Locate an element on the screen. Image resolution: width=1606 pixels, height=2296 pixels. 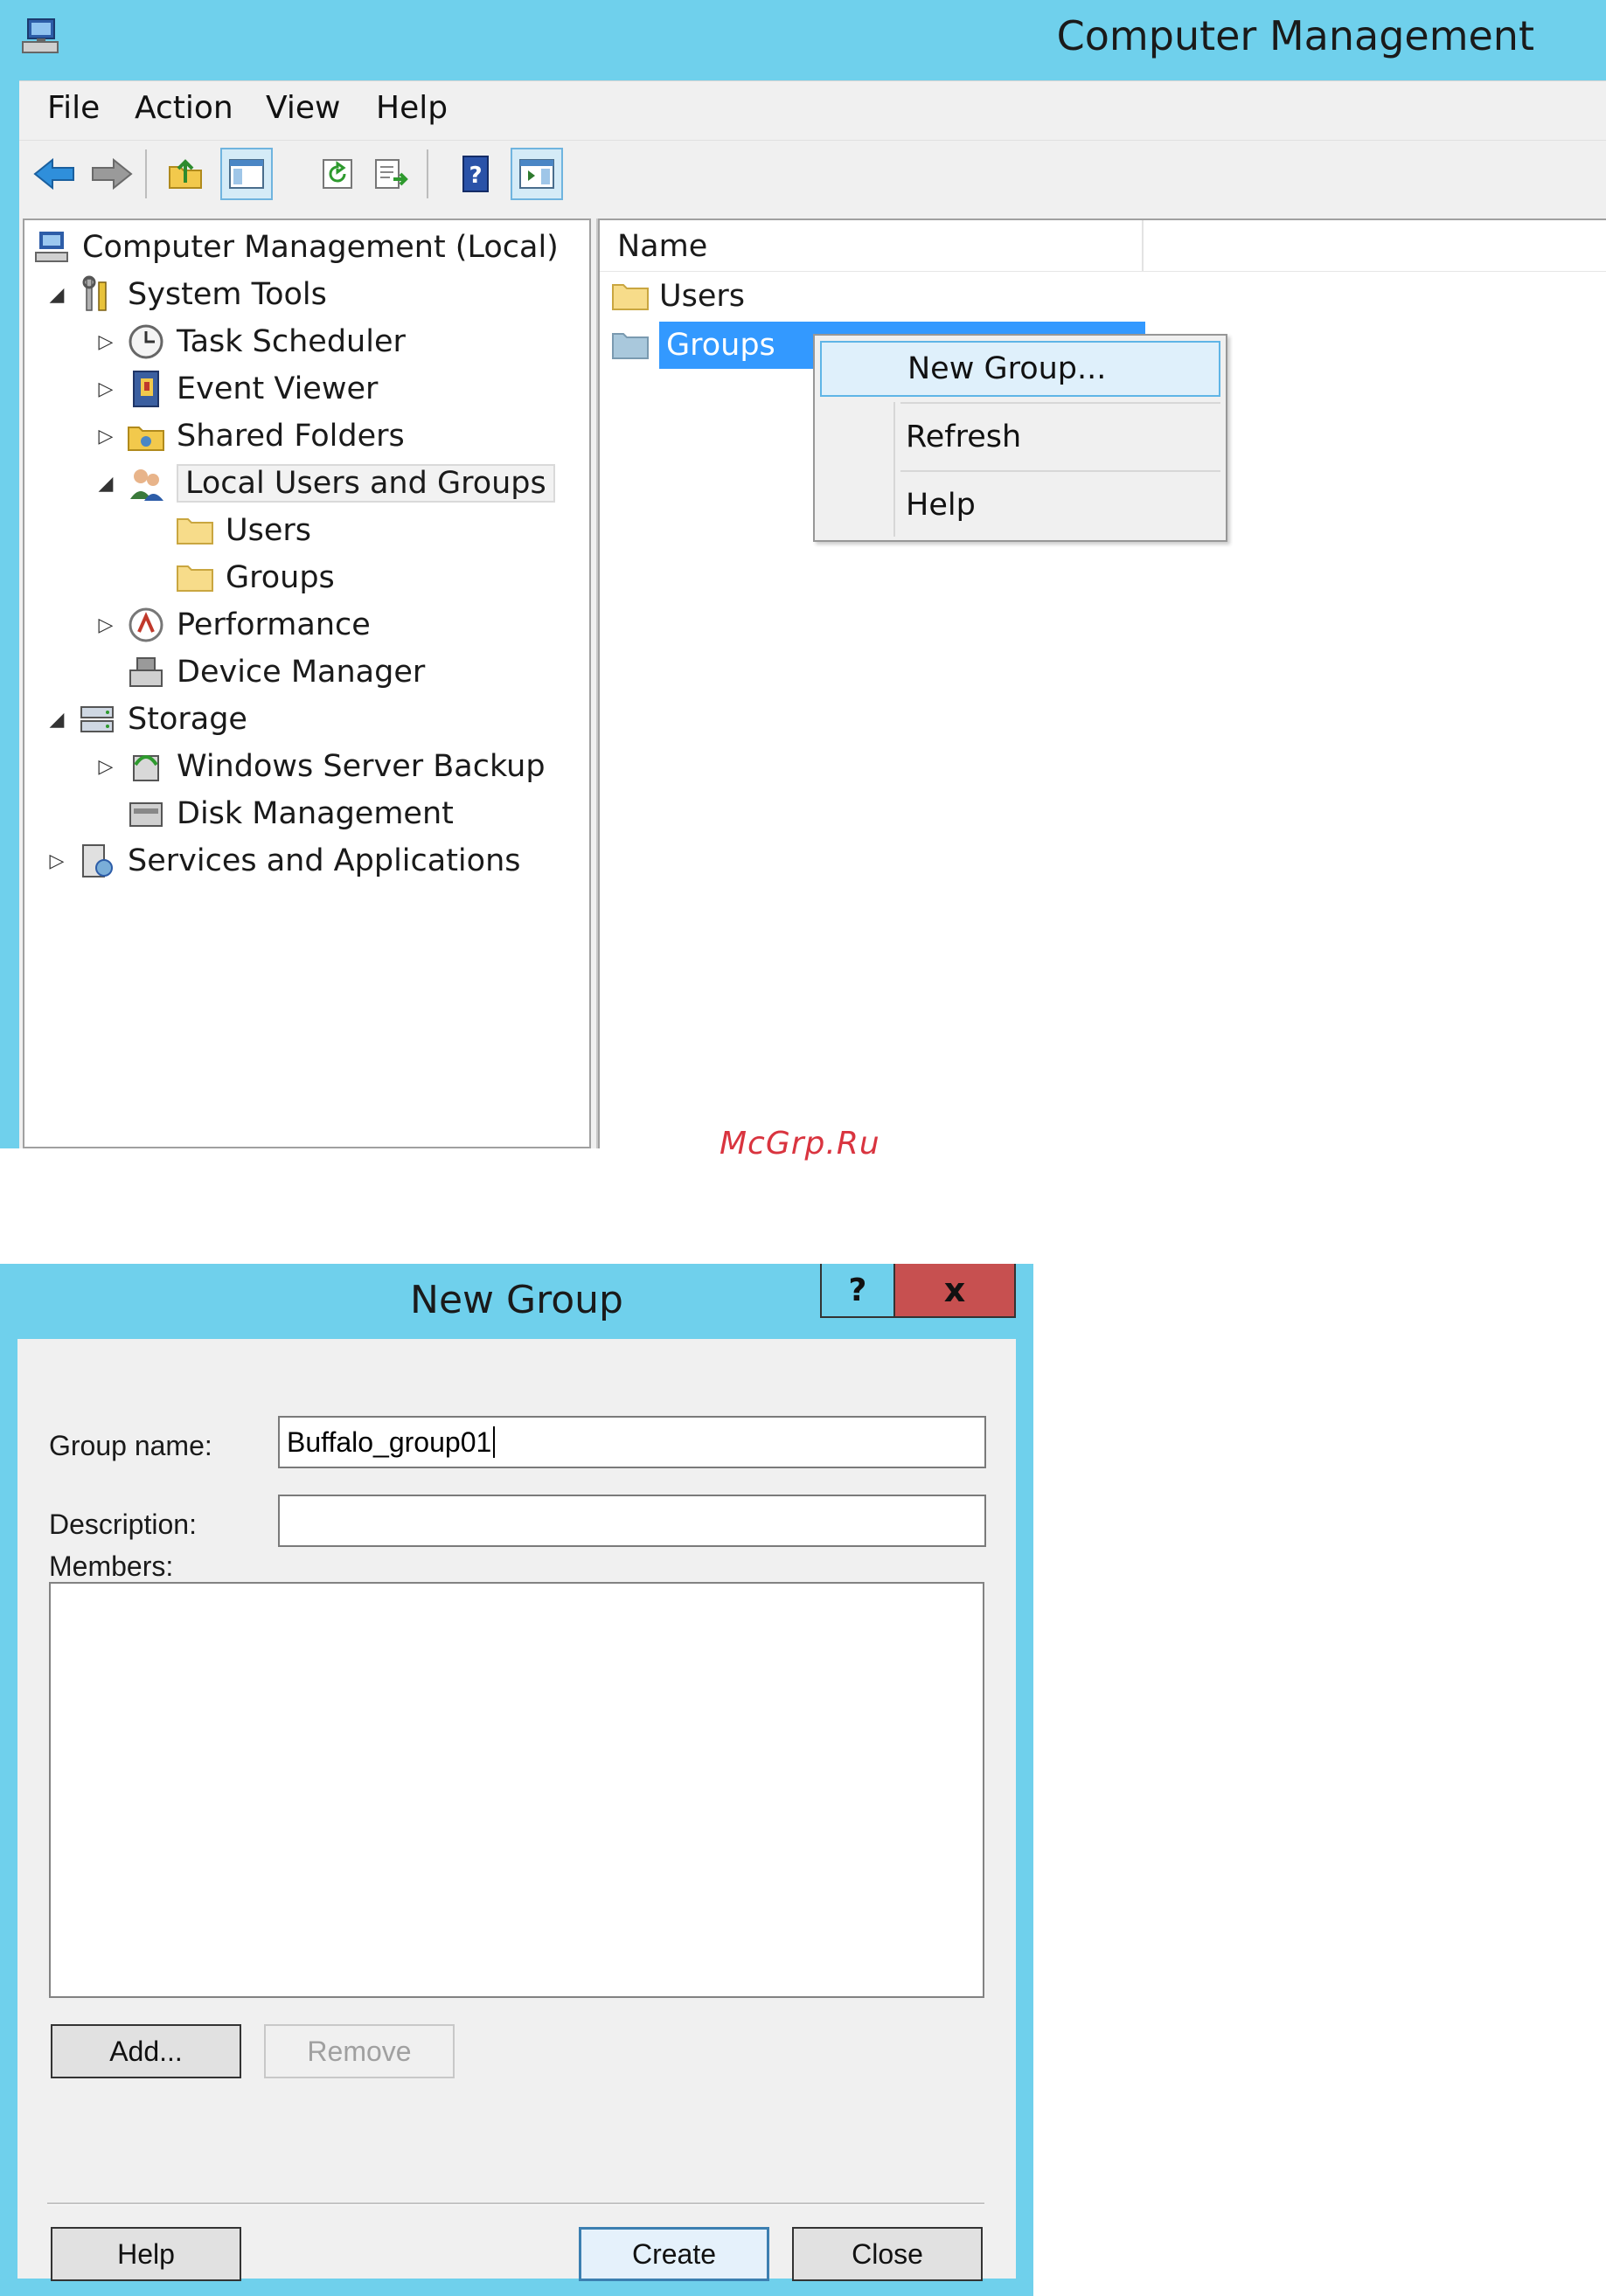
menu-view: View is located at coordinates (303, 108).